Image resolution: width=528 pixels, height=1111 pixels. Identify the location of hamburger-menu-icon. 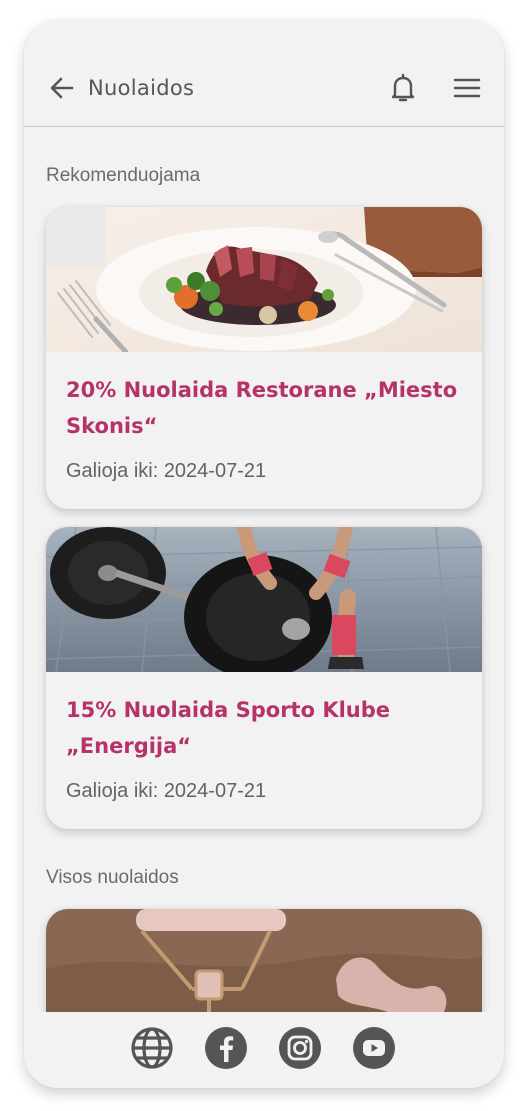
(467, 88).